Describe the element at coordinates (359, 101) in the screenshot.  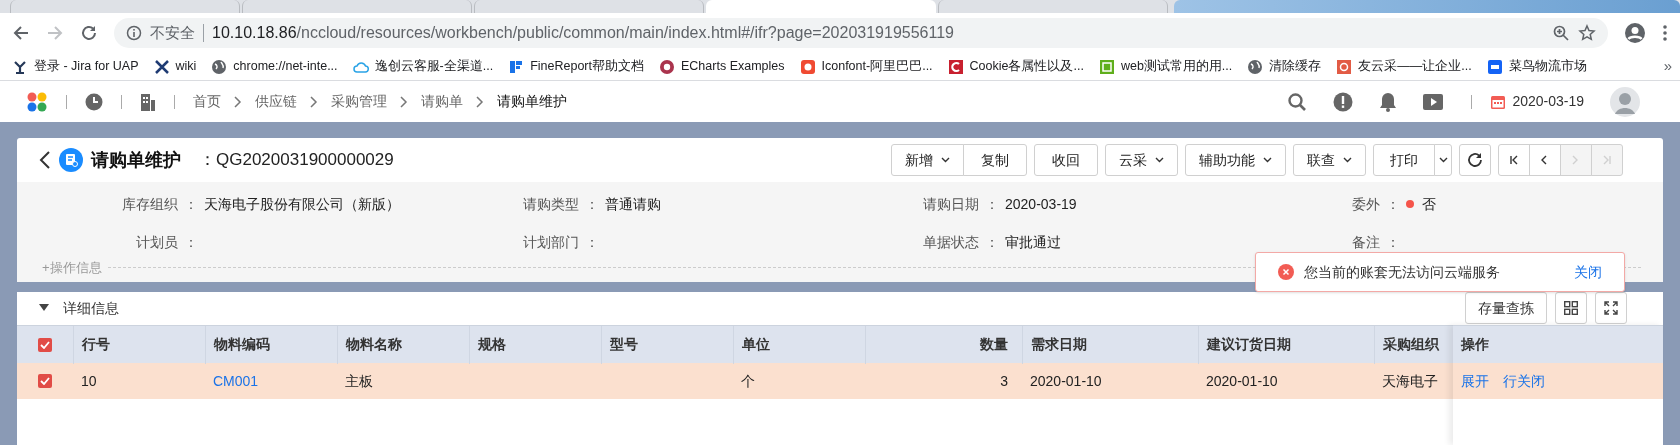
I see `breadcrumb-link: 采购管理` at that location.